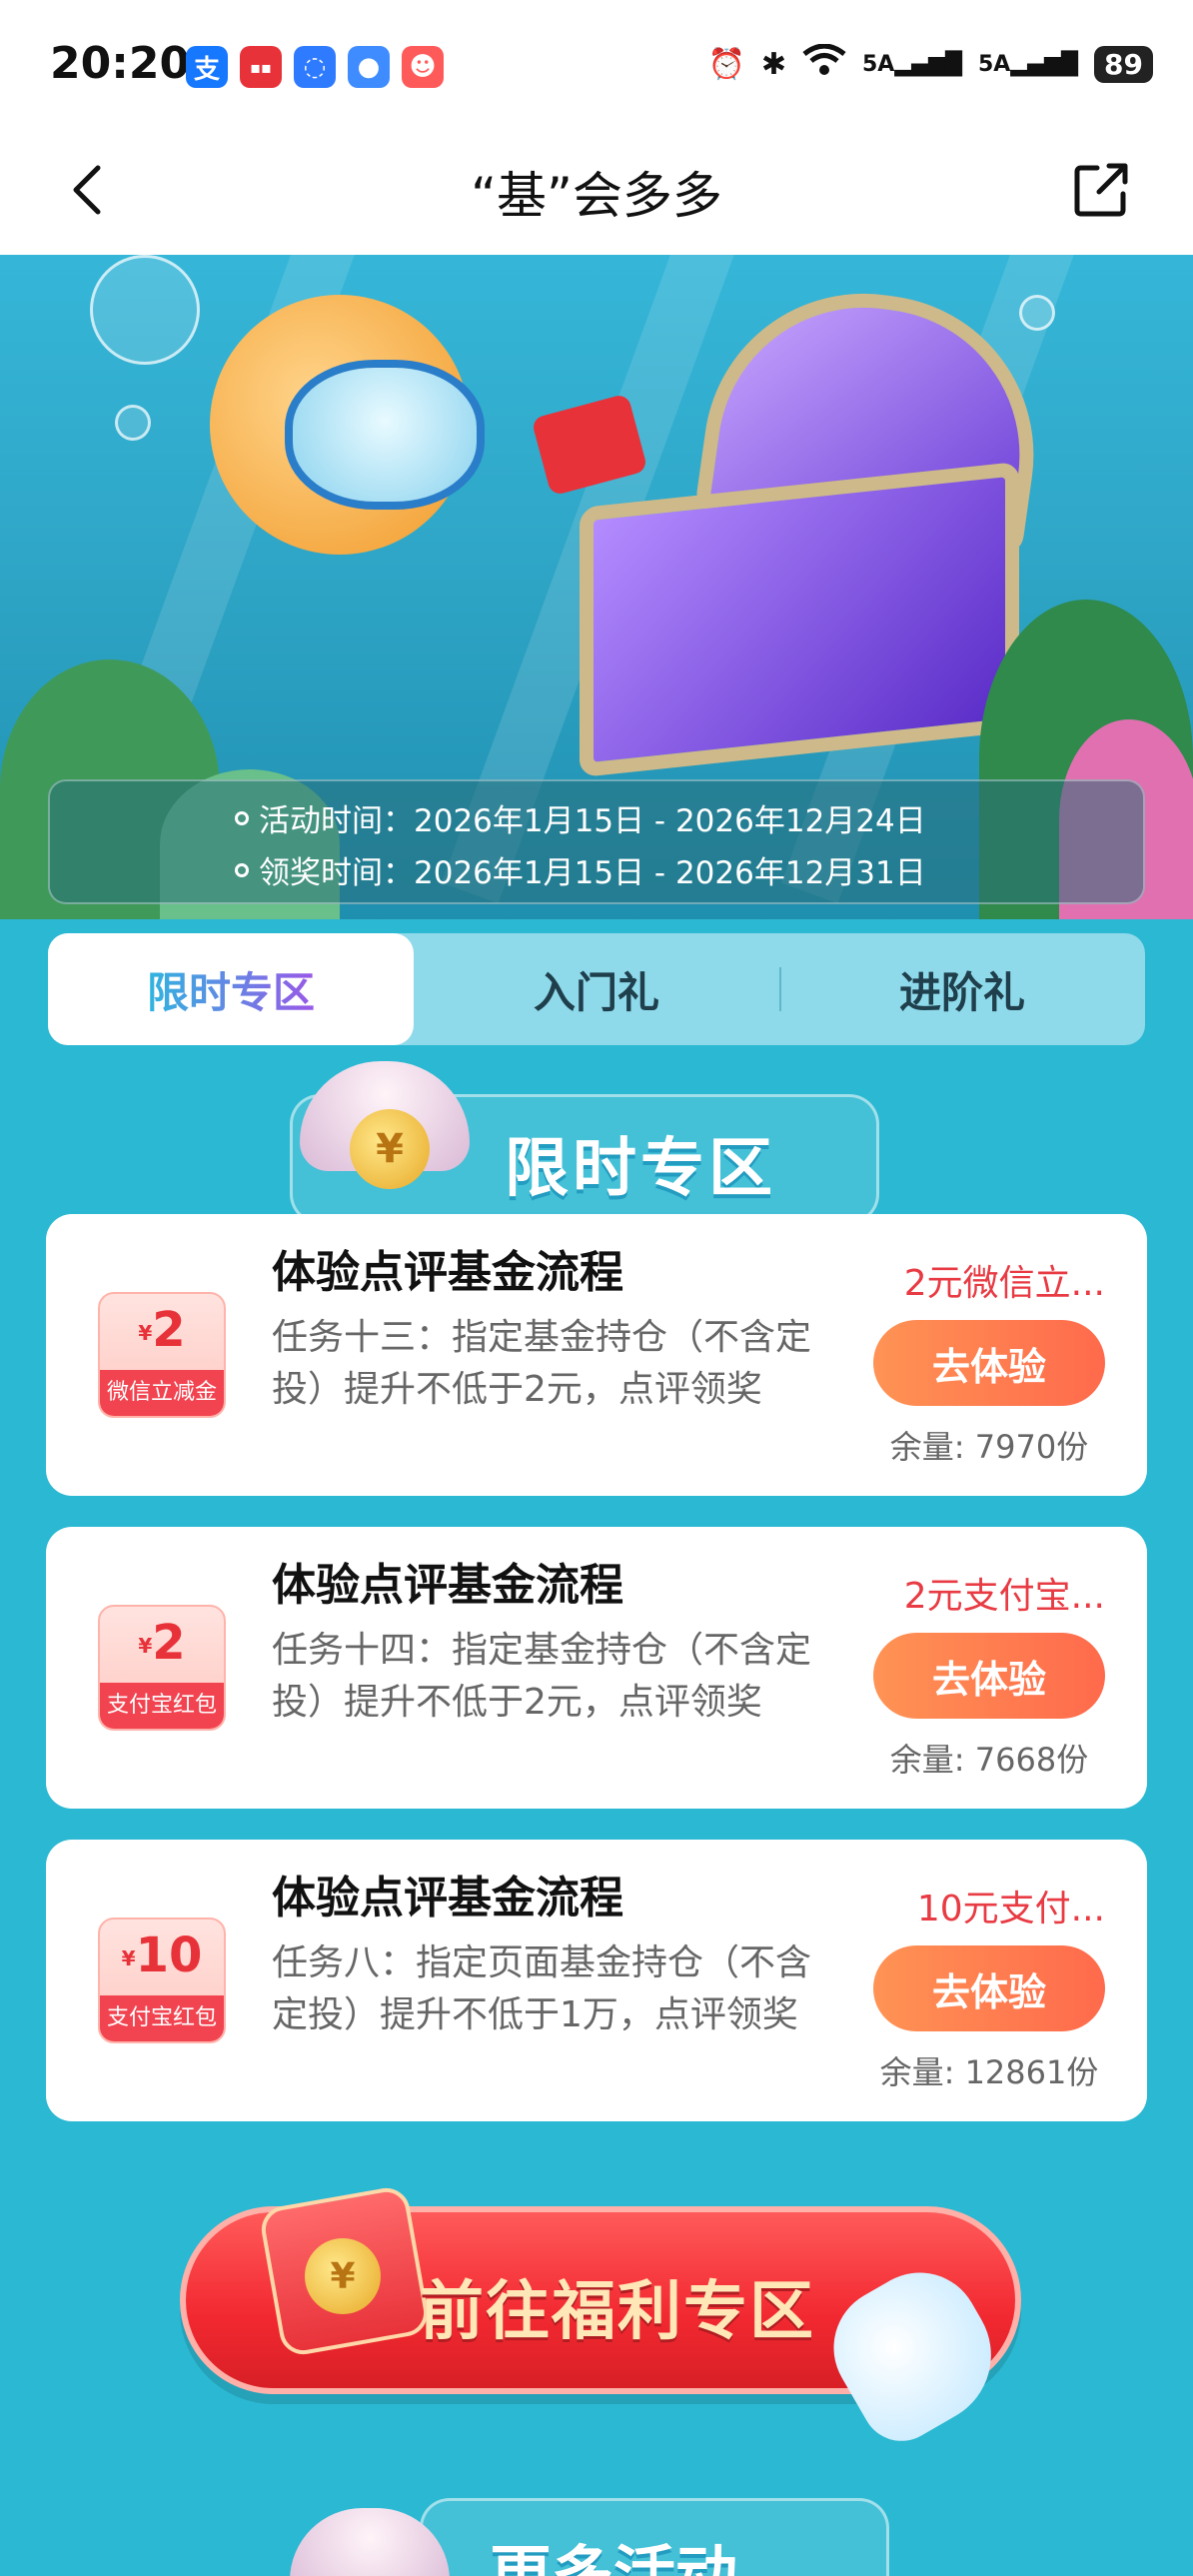  Describe the element at coordinates (780, 989) in the screenshot. I see `tab-divider` at that location.